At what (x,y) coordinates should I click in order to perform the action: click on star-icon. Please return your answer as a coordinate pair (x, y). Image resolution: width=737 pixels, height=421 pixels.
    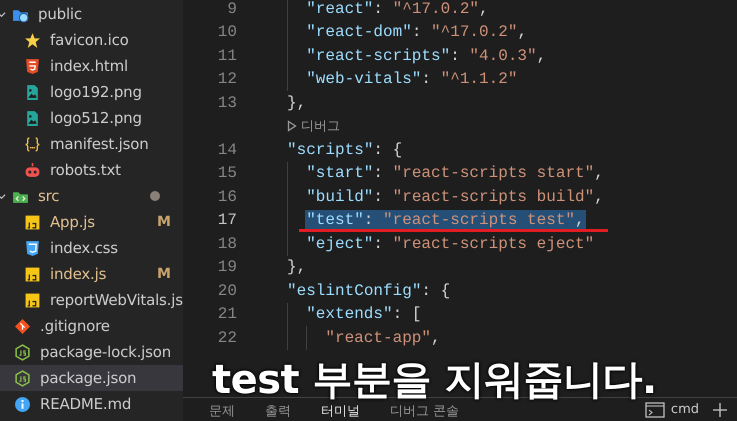
    Looking at the image, I should click on (32, 40).